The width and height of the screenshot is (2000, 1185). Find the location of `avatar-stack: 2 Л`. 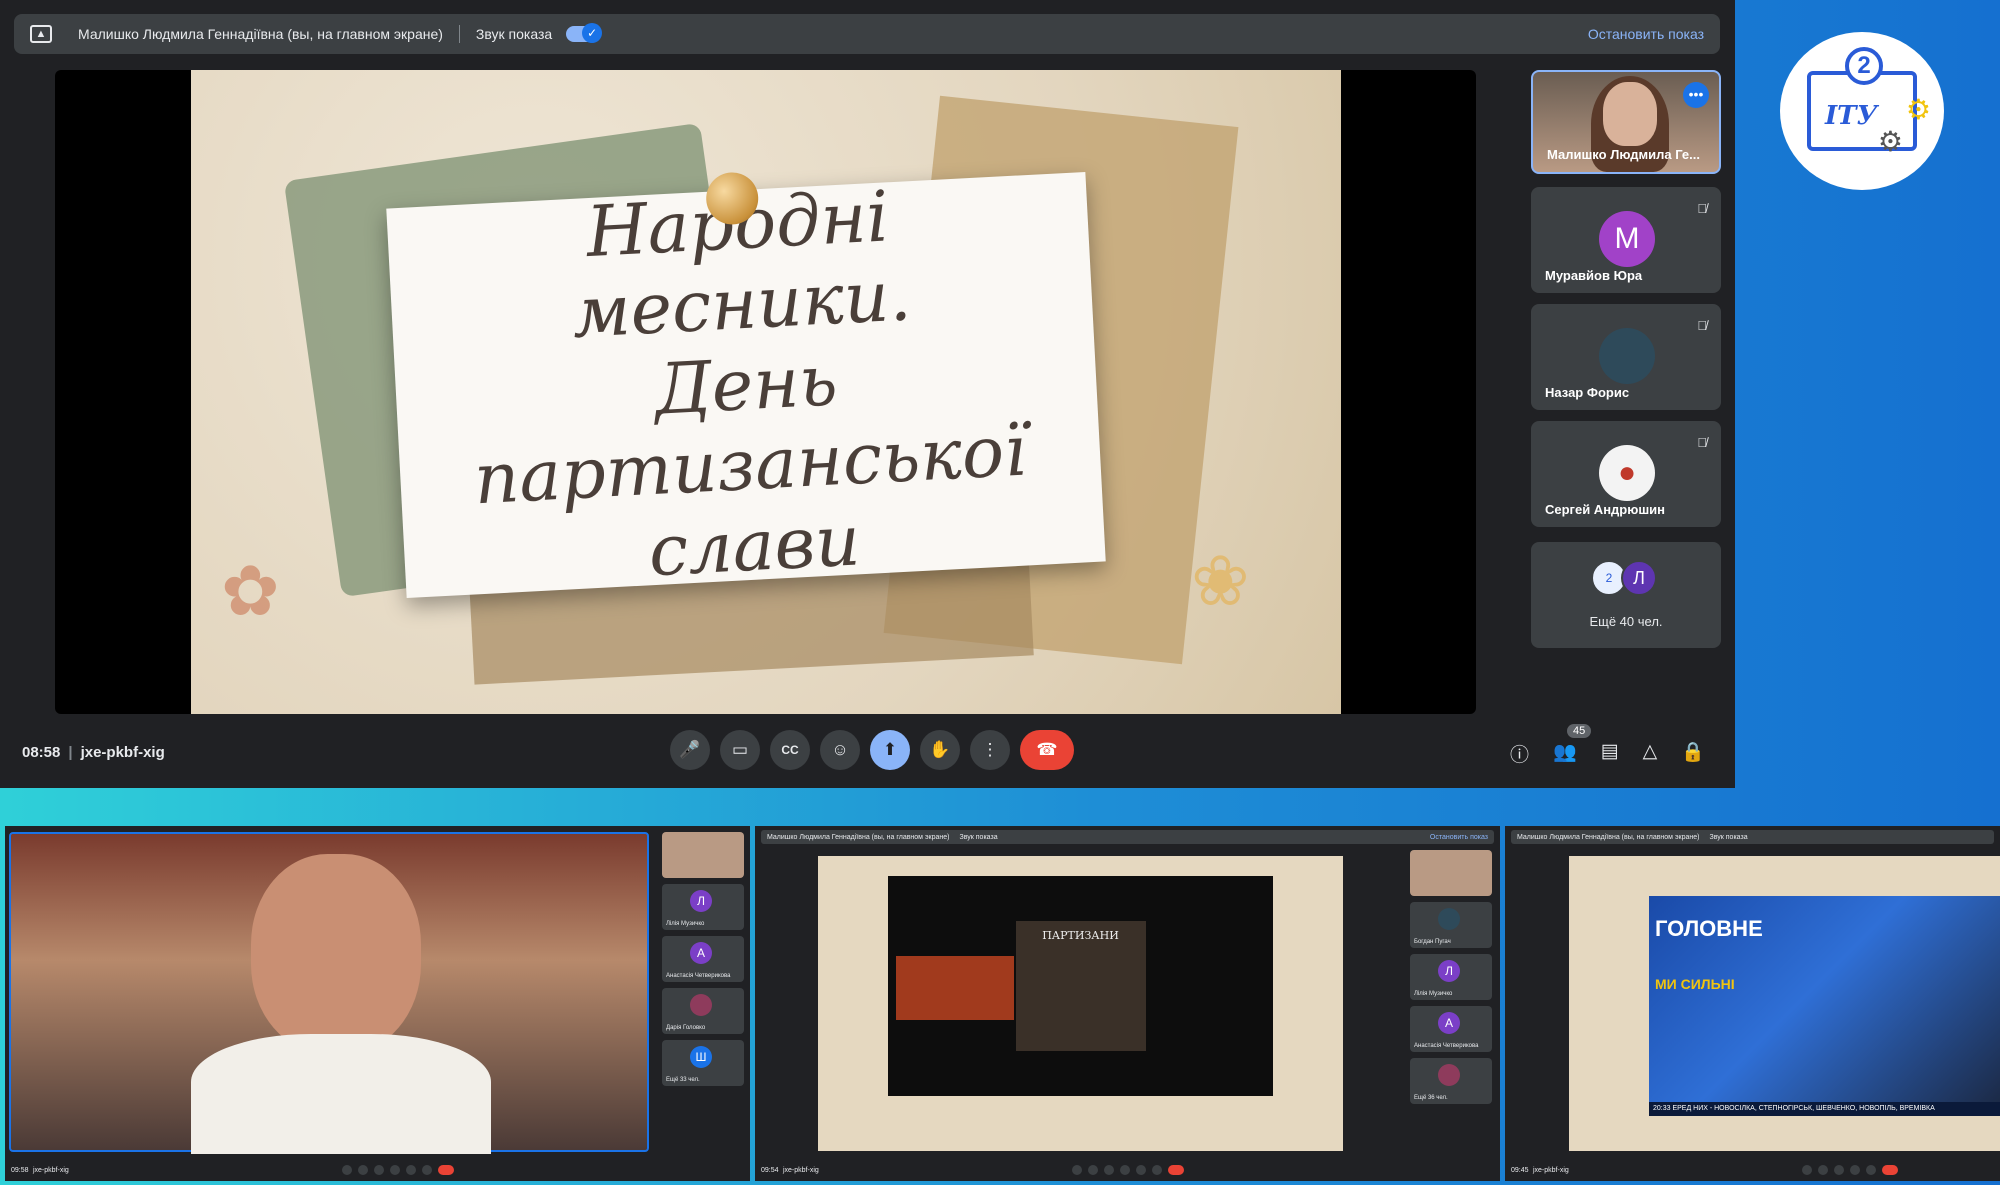

avatar-stack: 2 Л is located at coordinates (1624, 578).